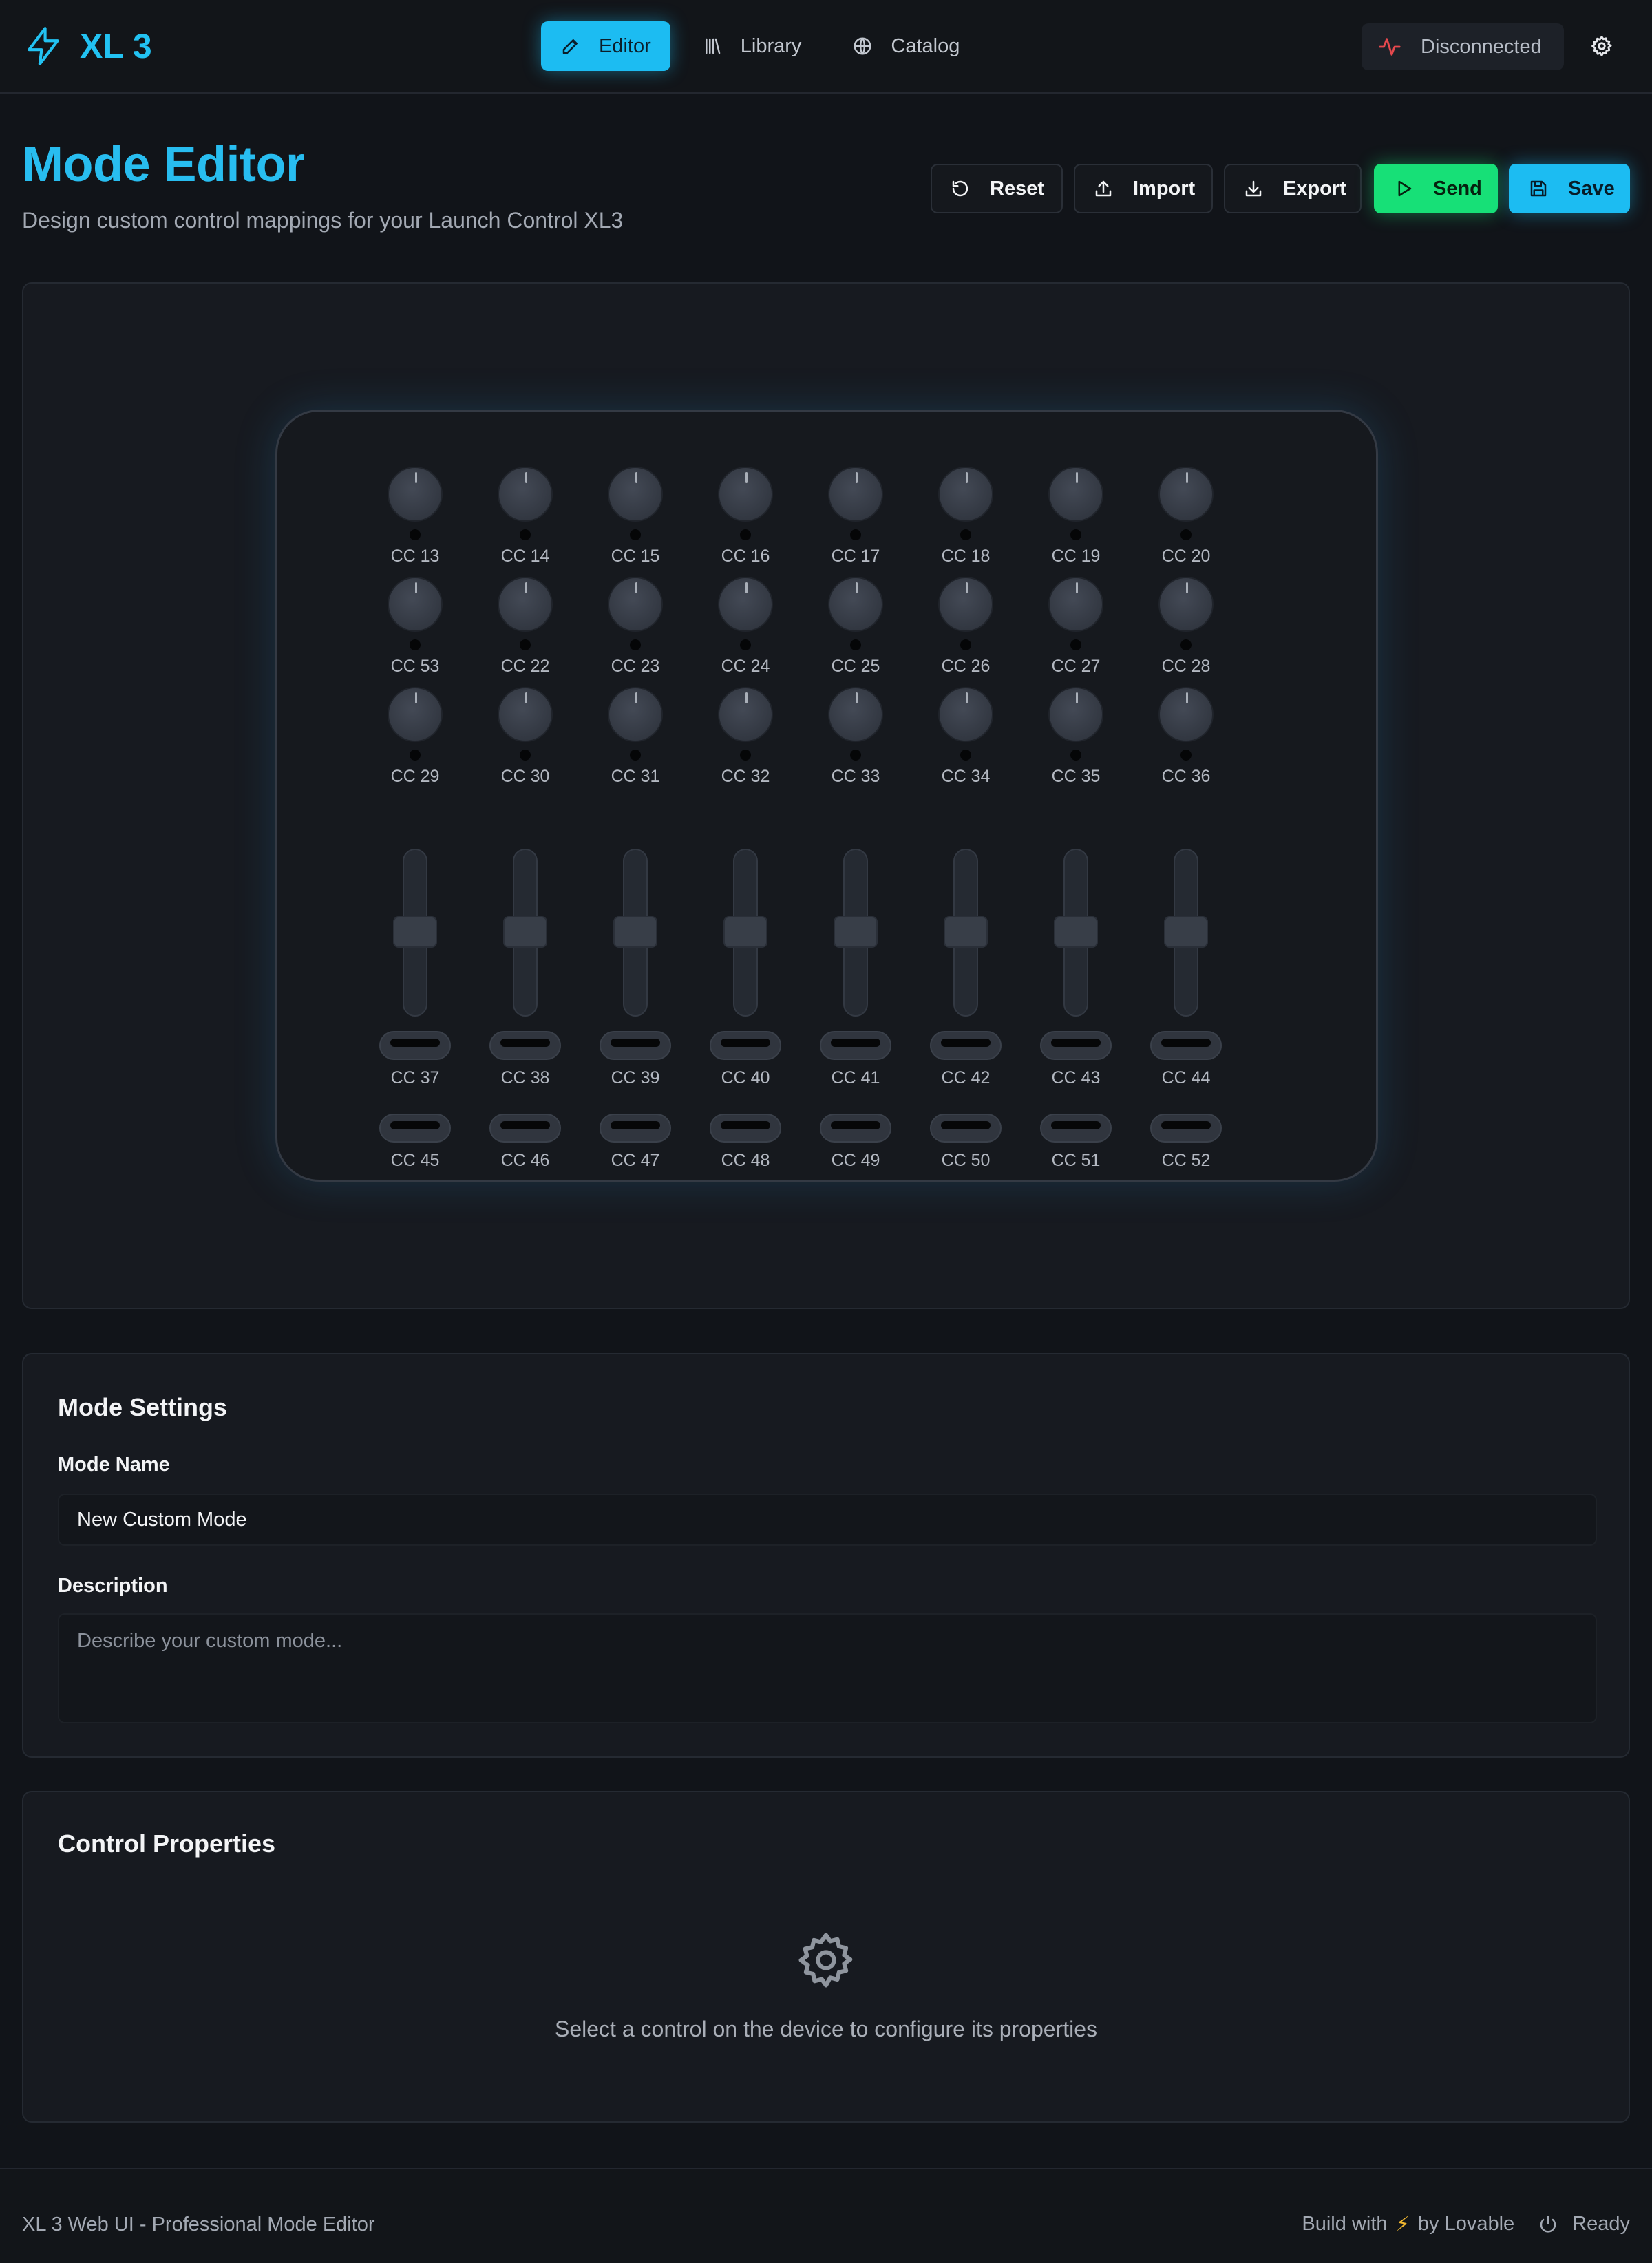  I want to click on knob-cc: CC 25, so click(855, 628).